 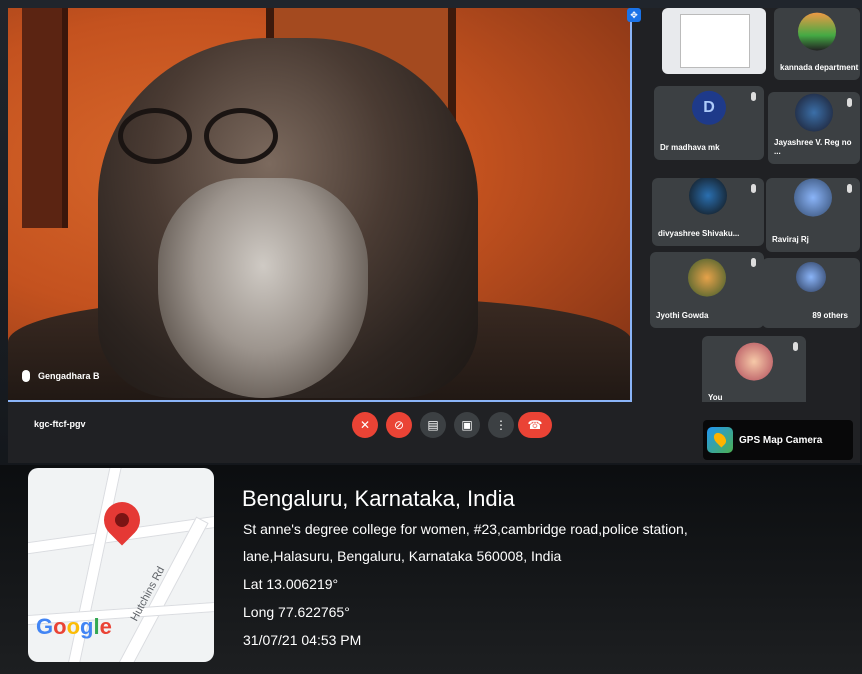 I want to click on mic-off-icon: ✕, so click(x=365, y=425).